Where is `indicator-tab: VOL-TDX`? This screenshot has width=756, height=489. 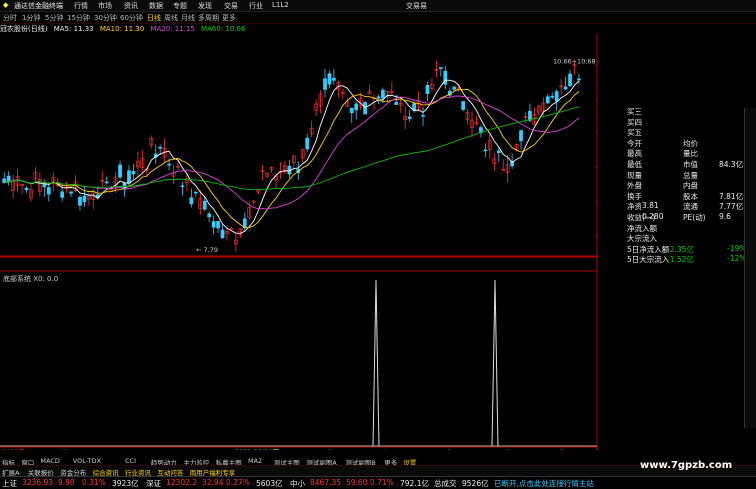
indicator-tab: VOL-TDX is located at coordinates (87, 461).